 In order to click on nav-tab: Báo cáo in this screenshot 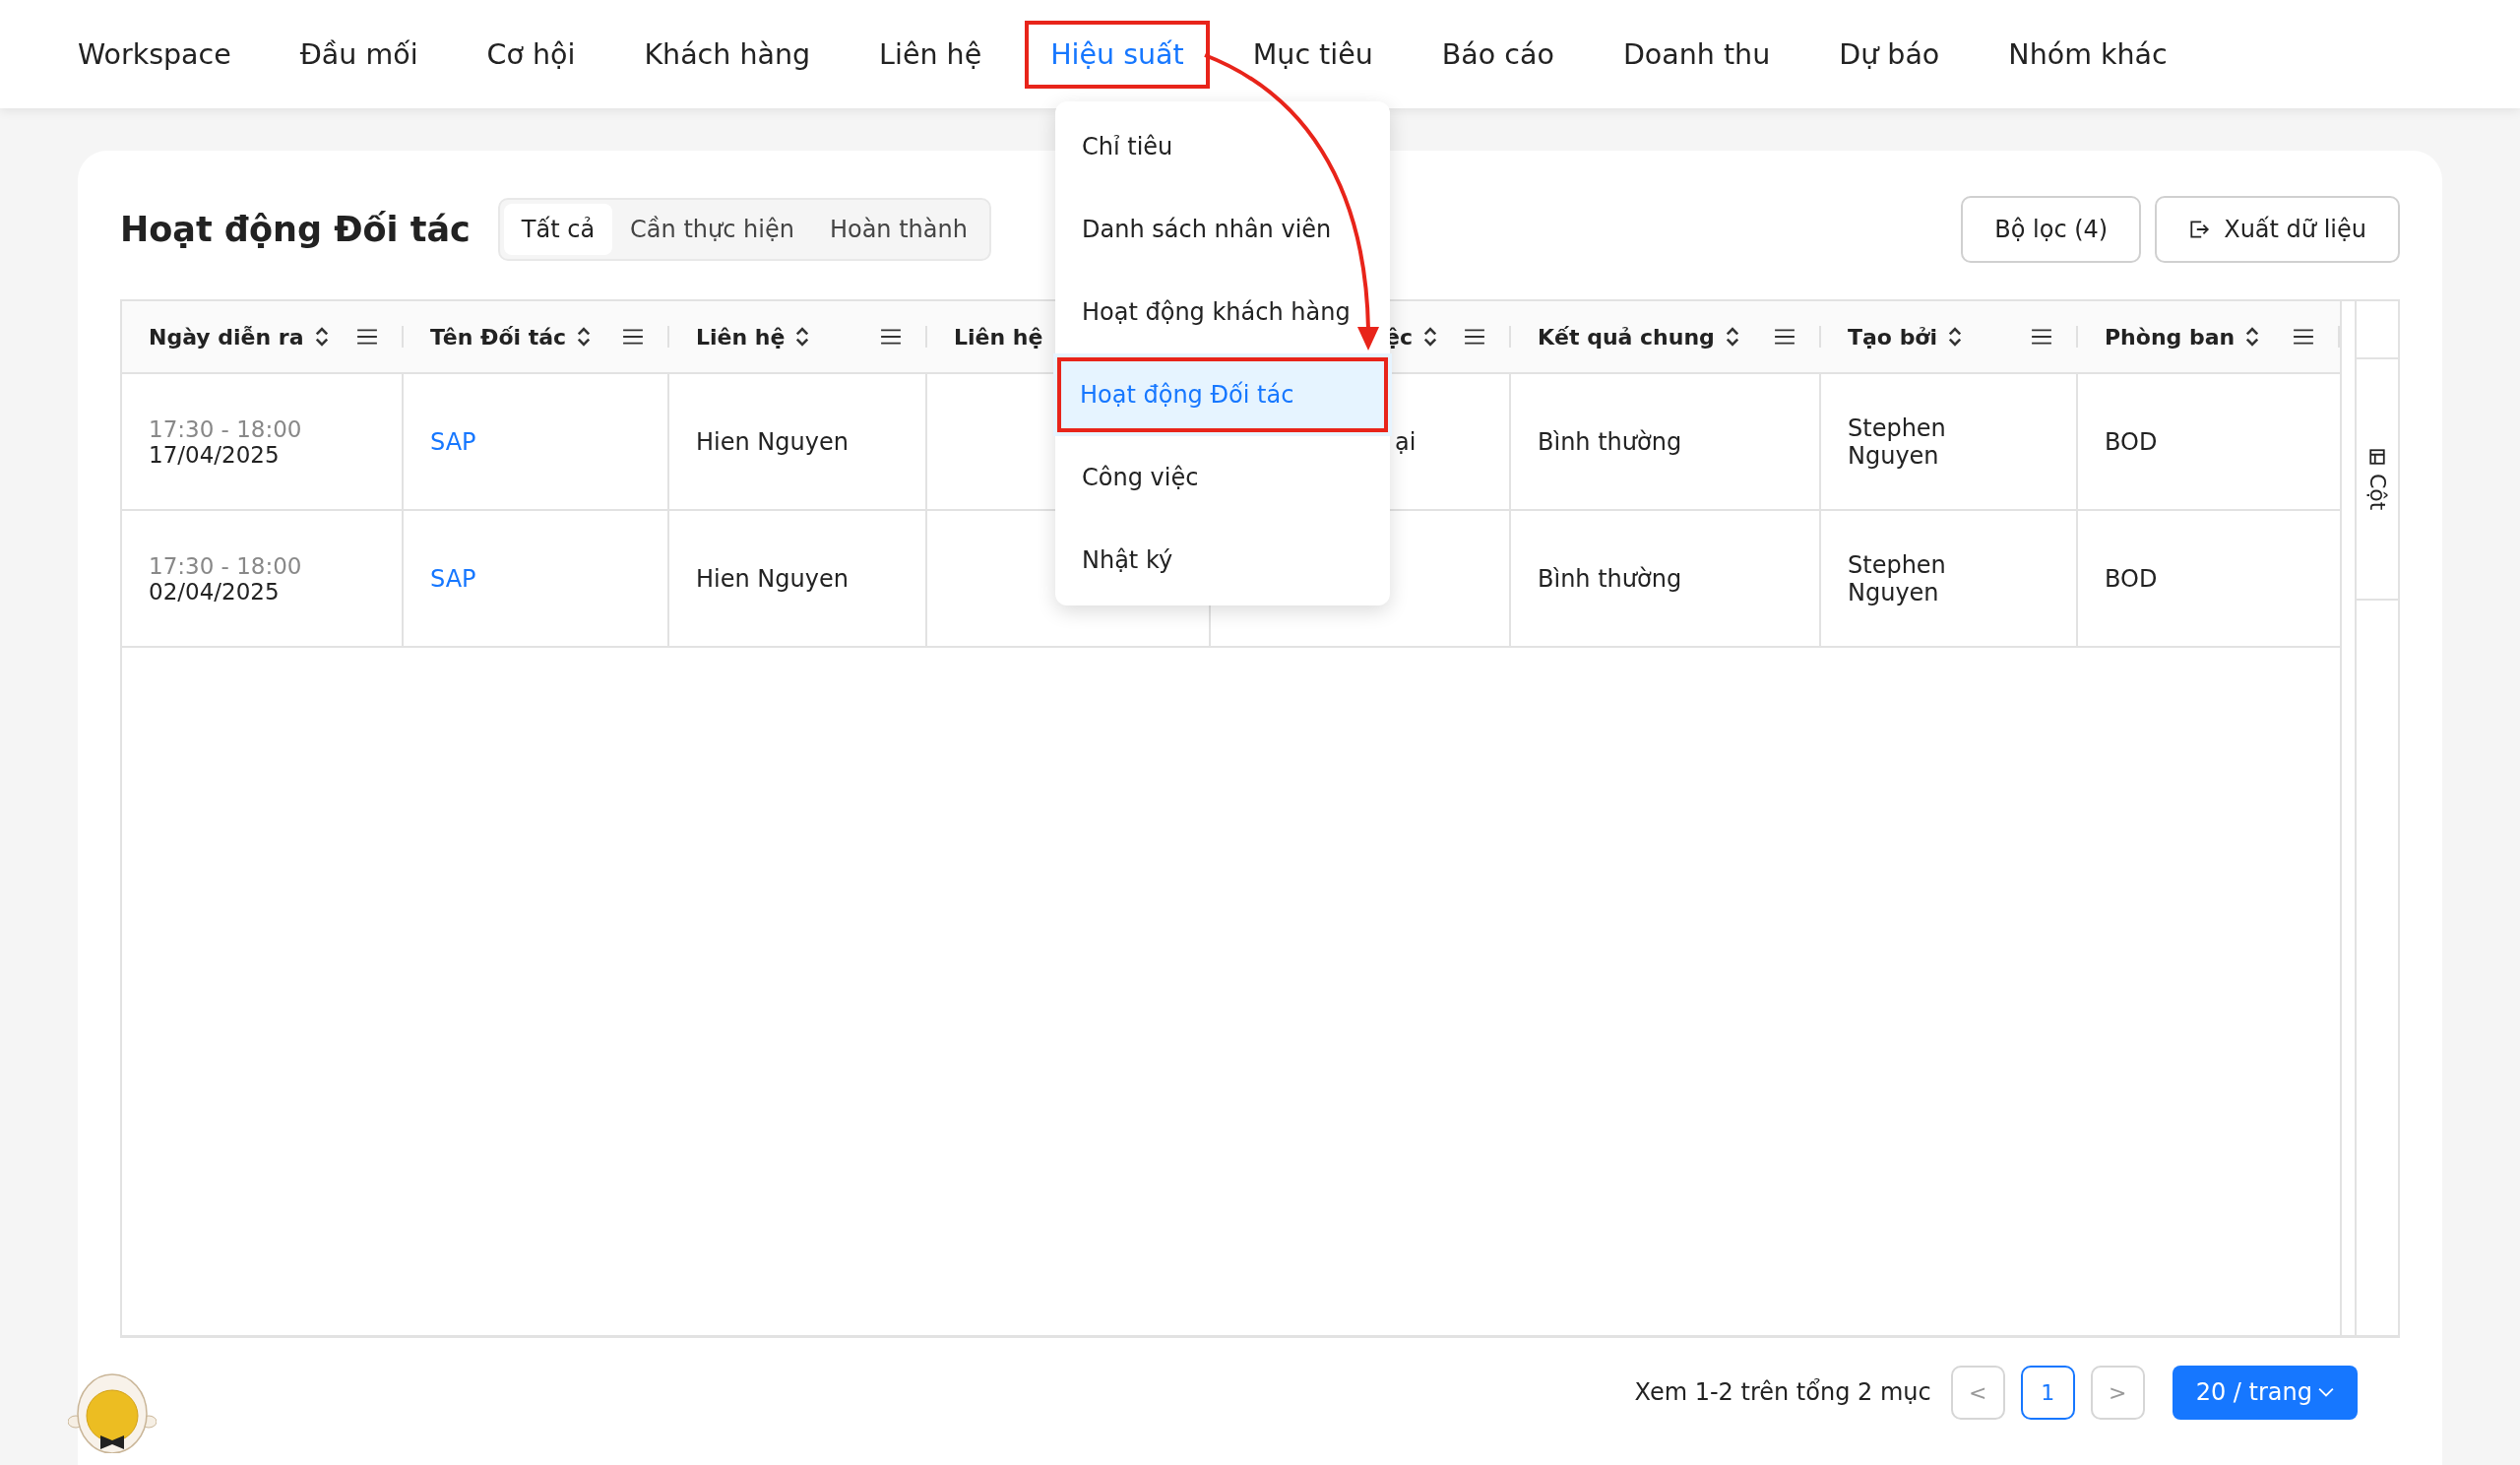, I will do `click(1497, 54)`.